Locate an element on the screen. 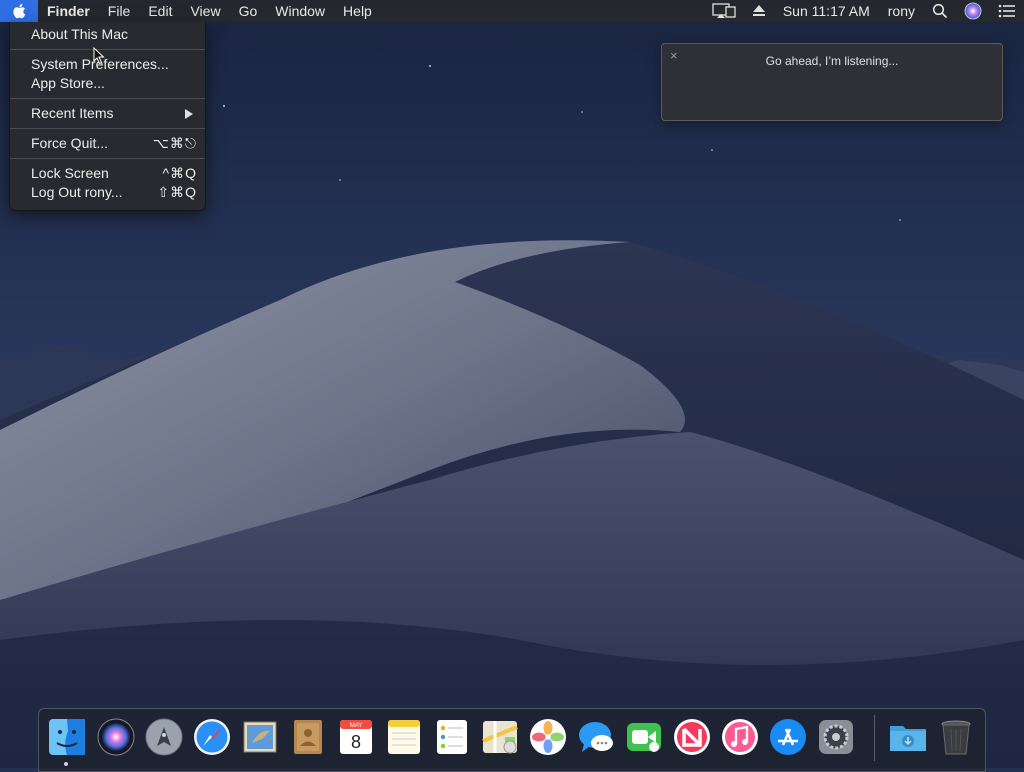 The width and height of the screenshot is (1024, 772). menu-item-label: About This Mac is located at coordinates (80, 34).